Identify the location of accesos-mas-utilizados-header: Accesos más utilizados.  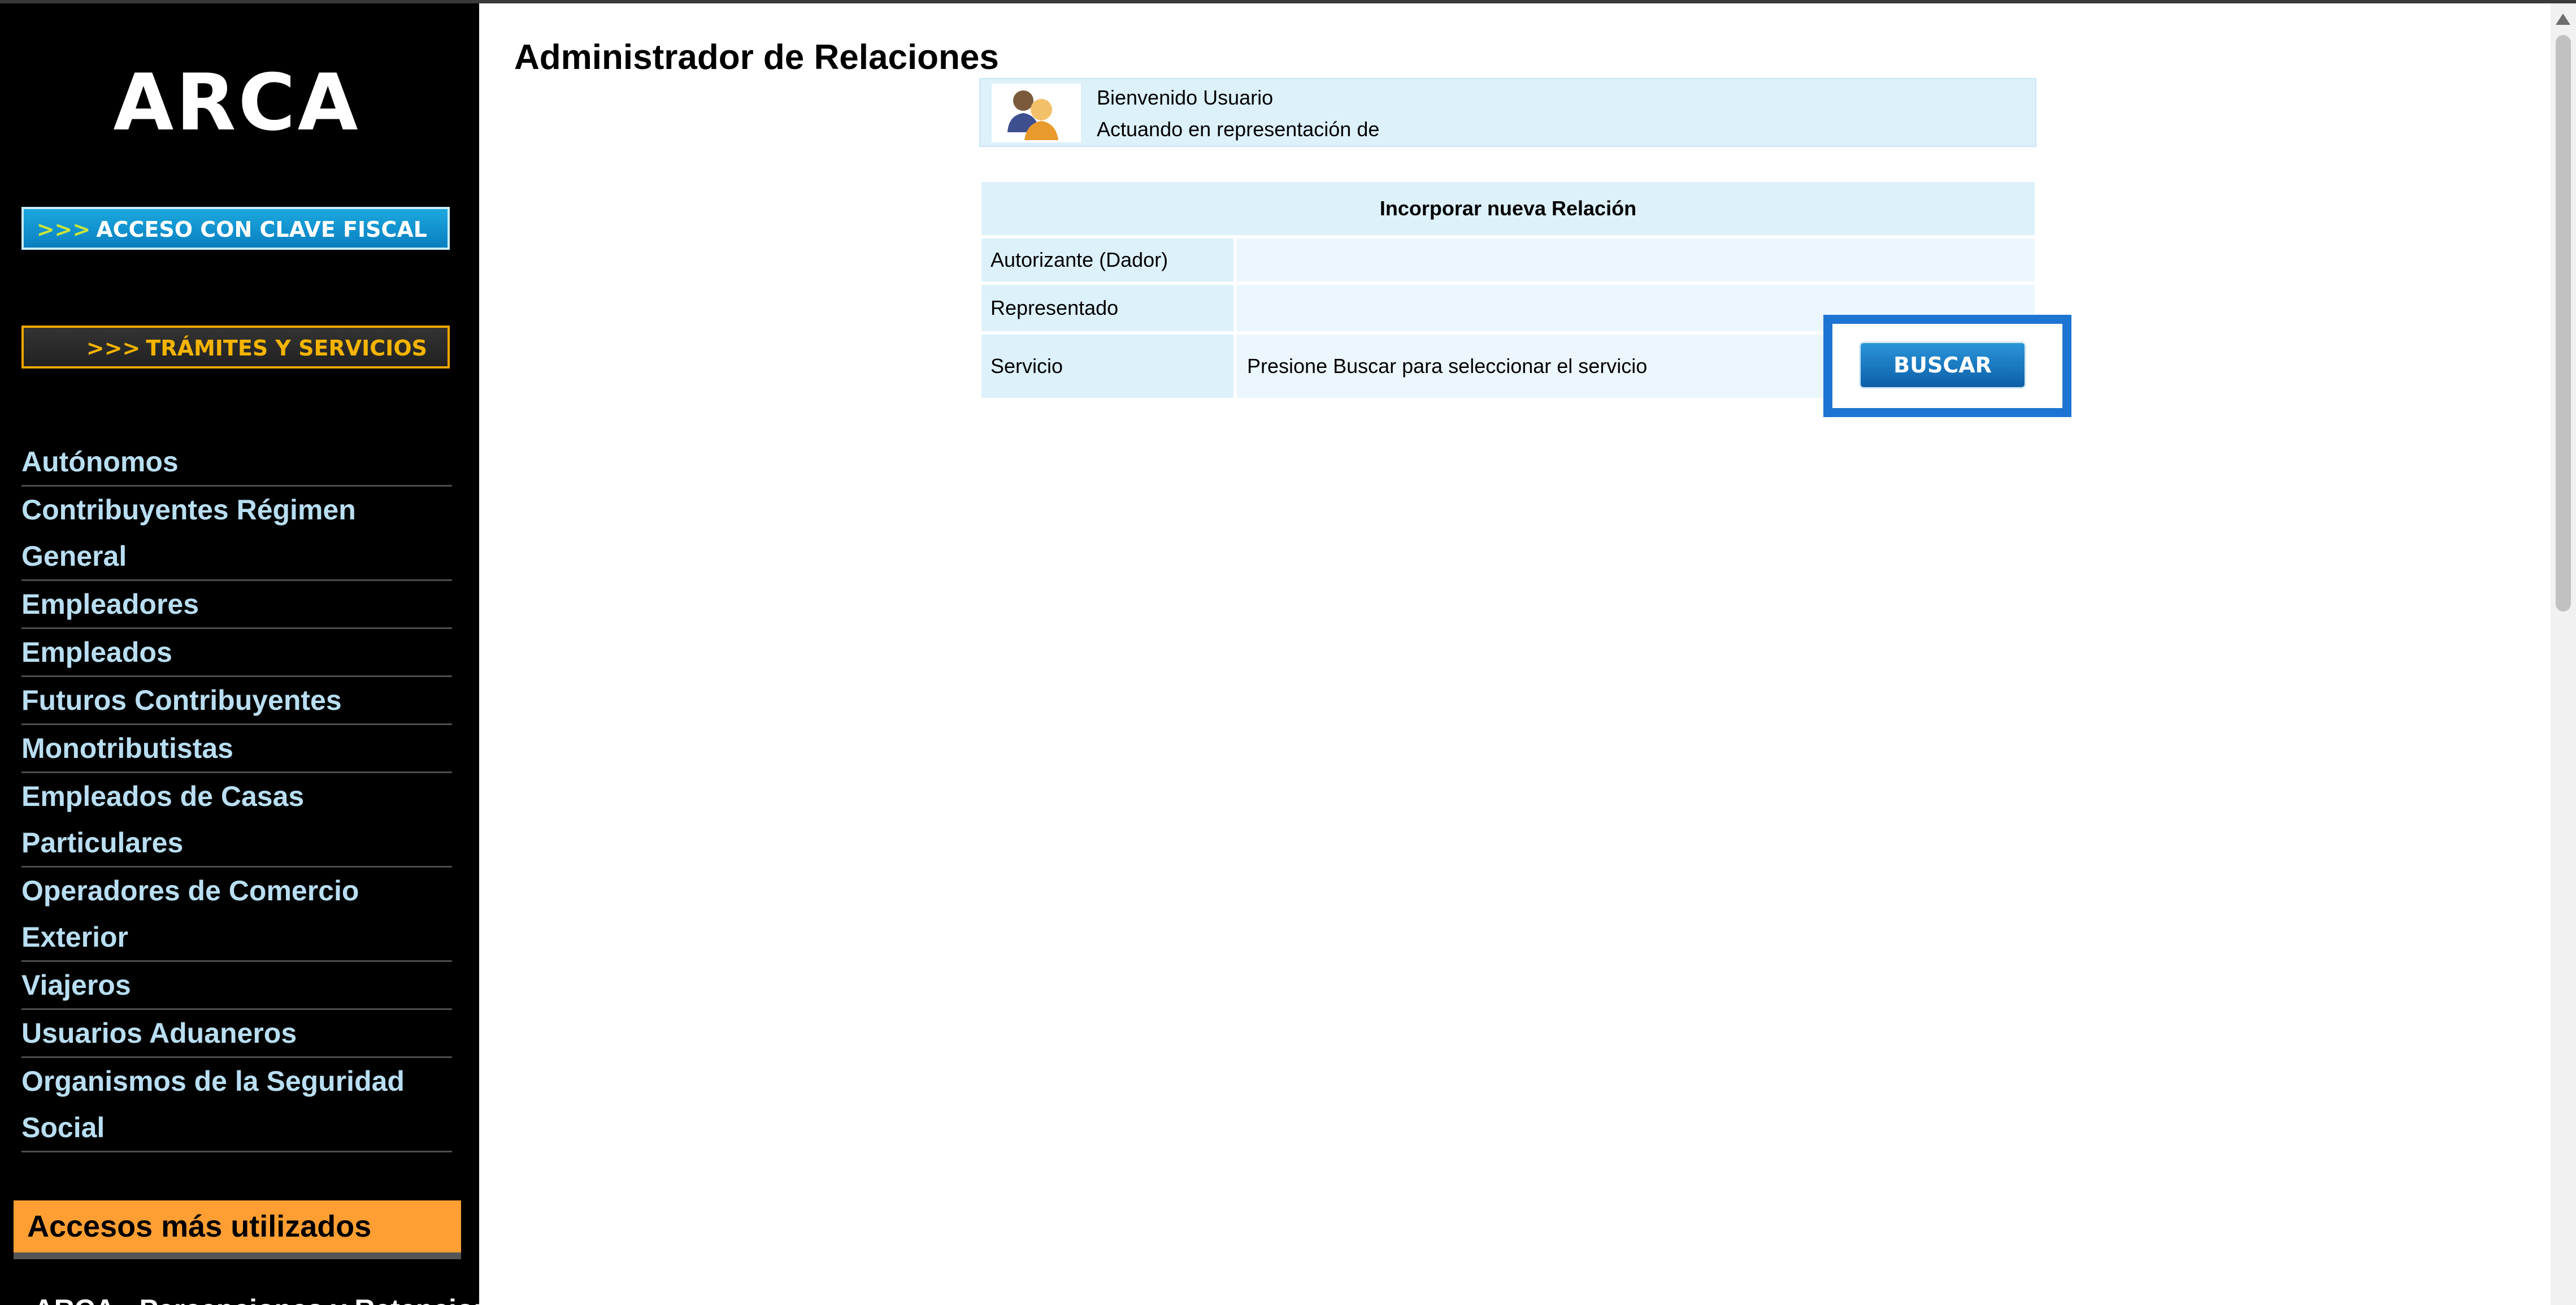
(237, 1230).